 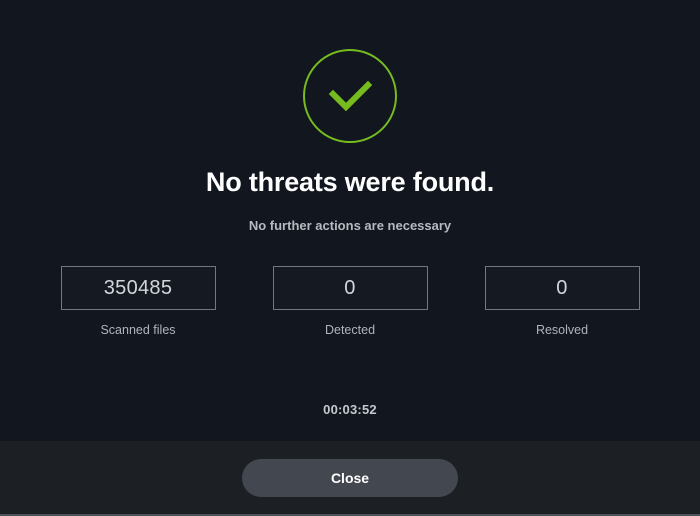 I want to click on check-circle-icon, so click(x=350, y=96).